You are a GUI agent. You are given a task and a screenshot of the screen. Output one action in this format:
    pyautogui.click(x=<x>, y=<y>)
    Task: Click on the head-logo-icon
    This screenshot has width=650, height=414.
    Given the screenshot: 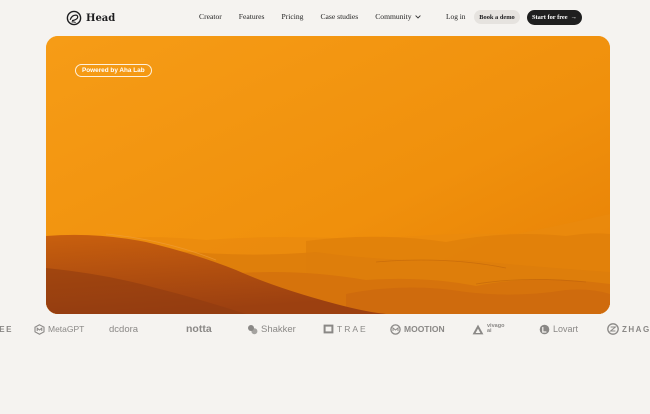 What is the action you would take?
    pyautogui.click(x=74, y=18)
    